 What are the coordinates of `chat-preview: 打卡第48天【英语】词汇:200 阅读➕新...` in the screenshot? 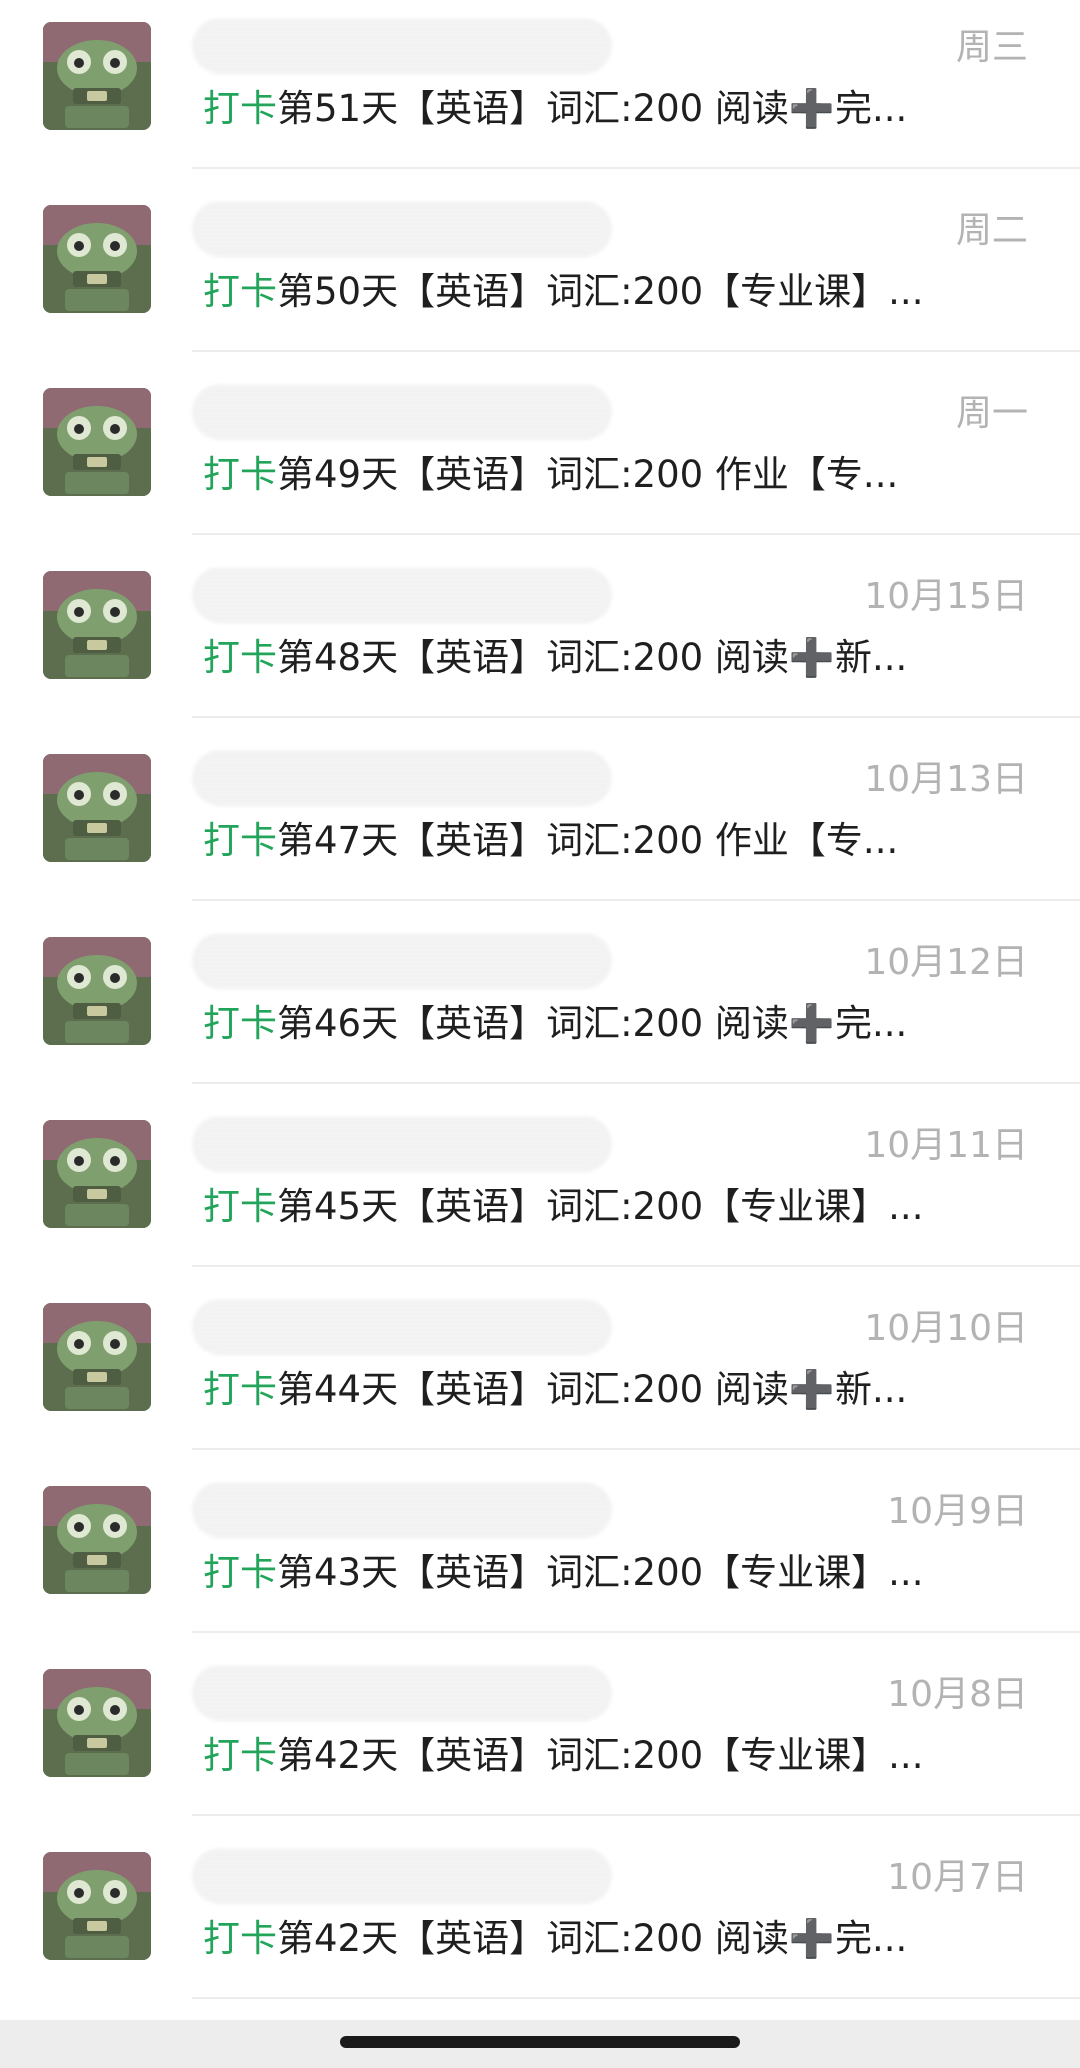 It's located at (603, 658).